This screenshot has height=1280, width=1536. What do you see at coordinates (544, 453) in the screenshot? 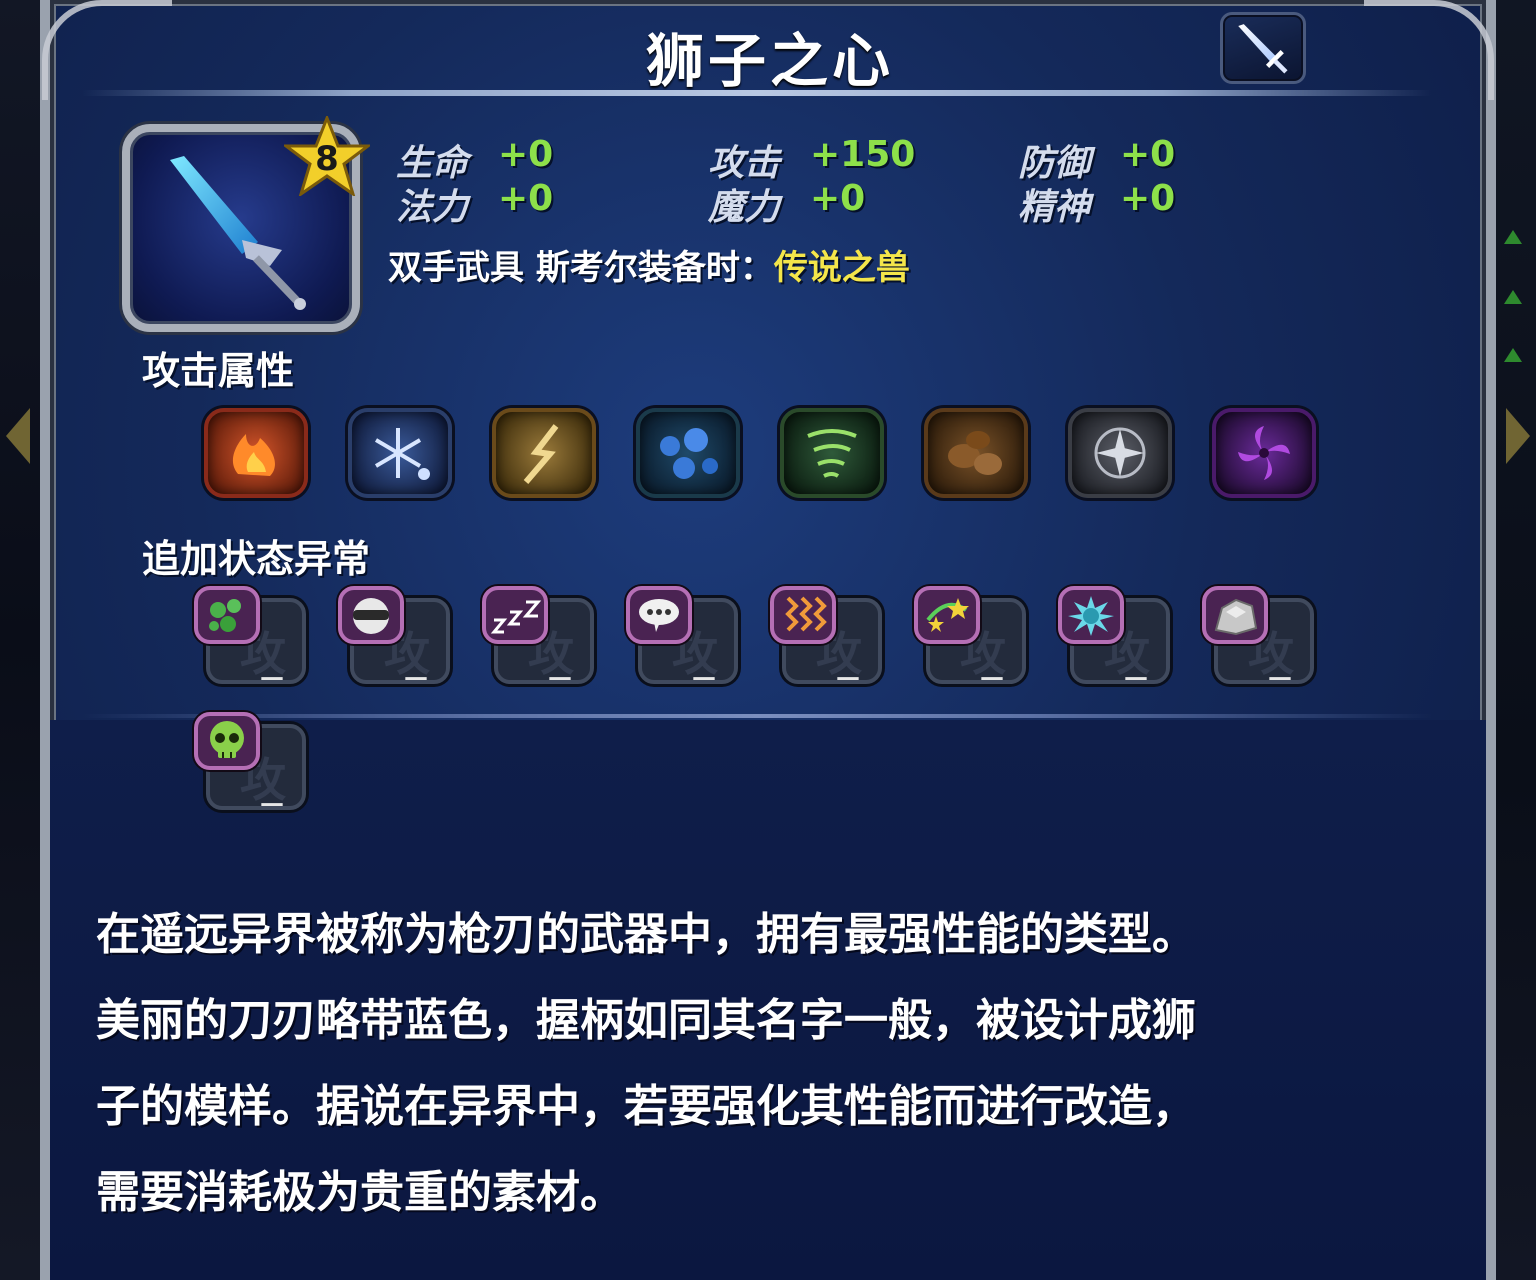
I see `lightning-icon` at bounding box center [544, 453].